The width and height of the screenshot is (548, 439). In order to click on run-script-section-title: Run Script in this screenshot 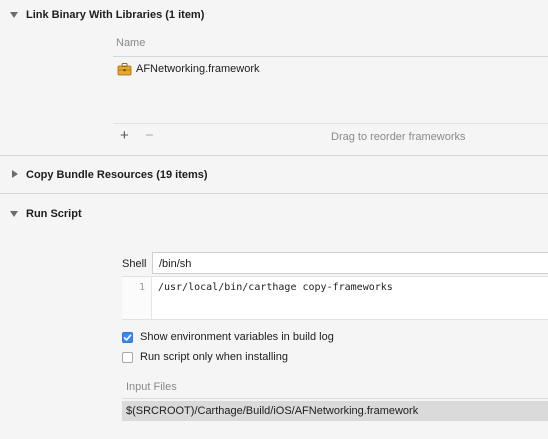, I will do `click(54, 214)`.